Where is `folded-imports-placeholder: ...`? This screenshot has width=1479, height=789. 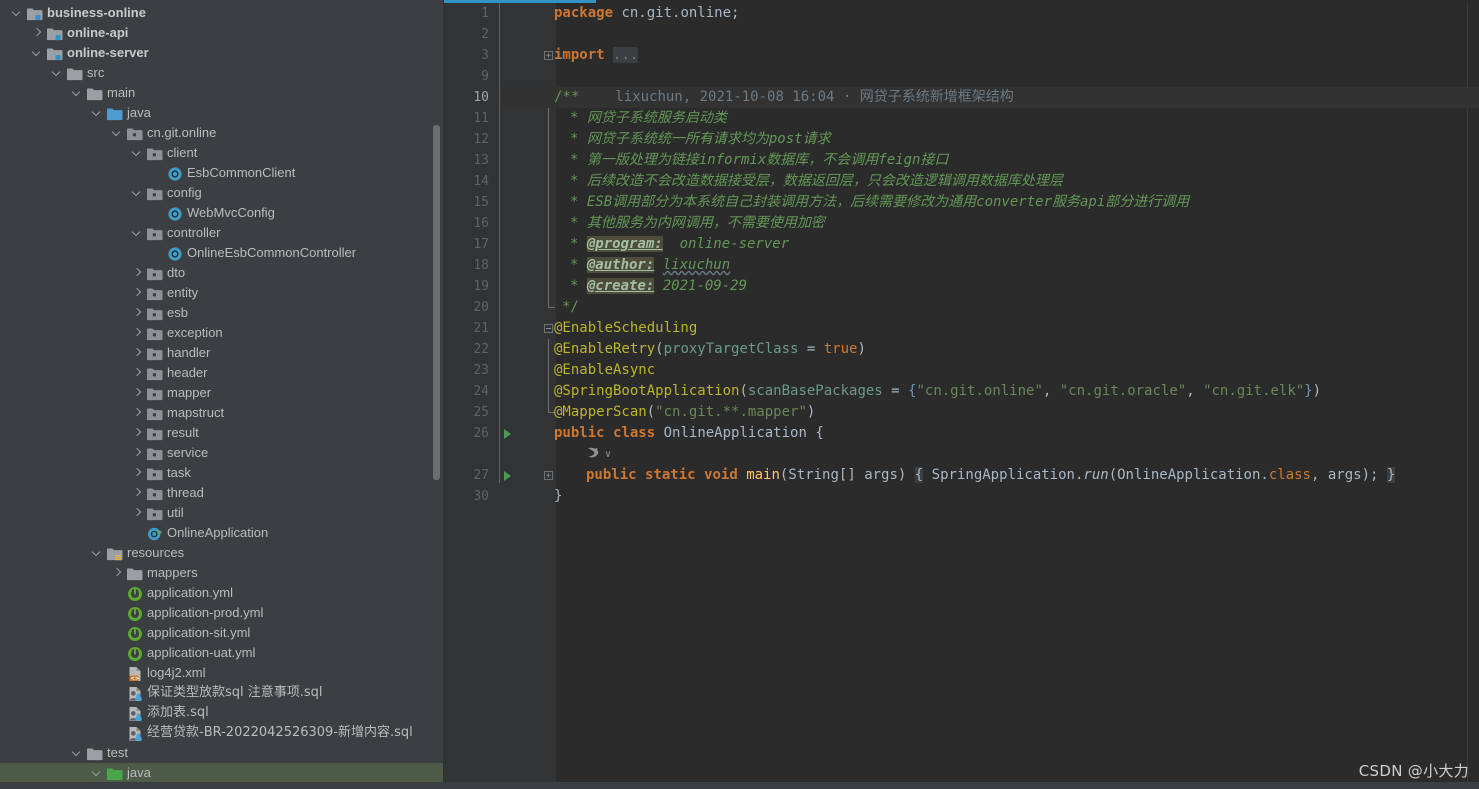
folded-imports-placeholder: ... is located at coordinates (626, 55).